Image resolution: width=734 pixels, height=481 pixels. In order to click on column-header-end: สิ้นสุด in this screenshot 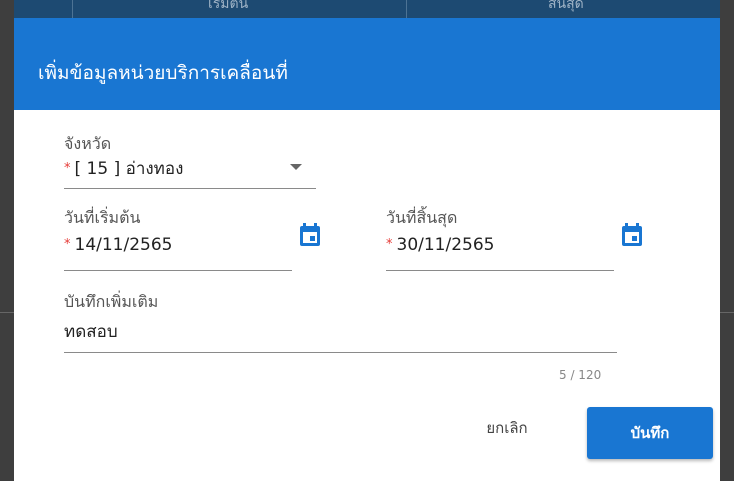, I will do `click(566, 6)`.